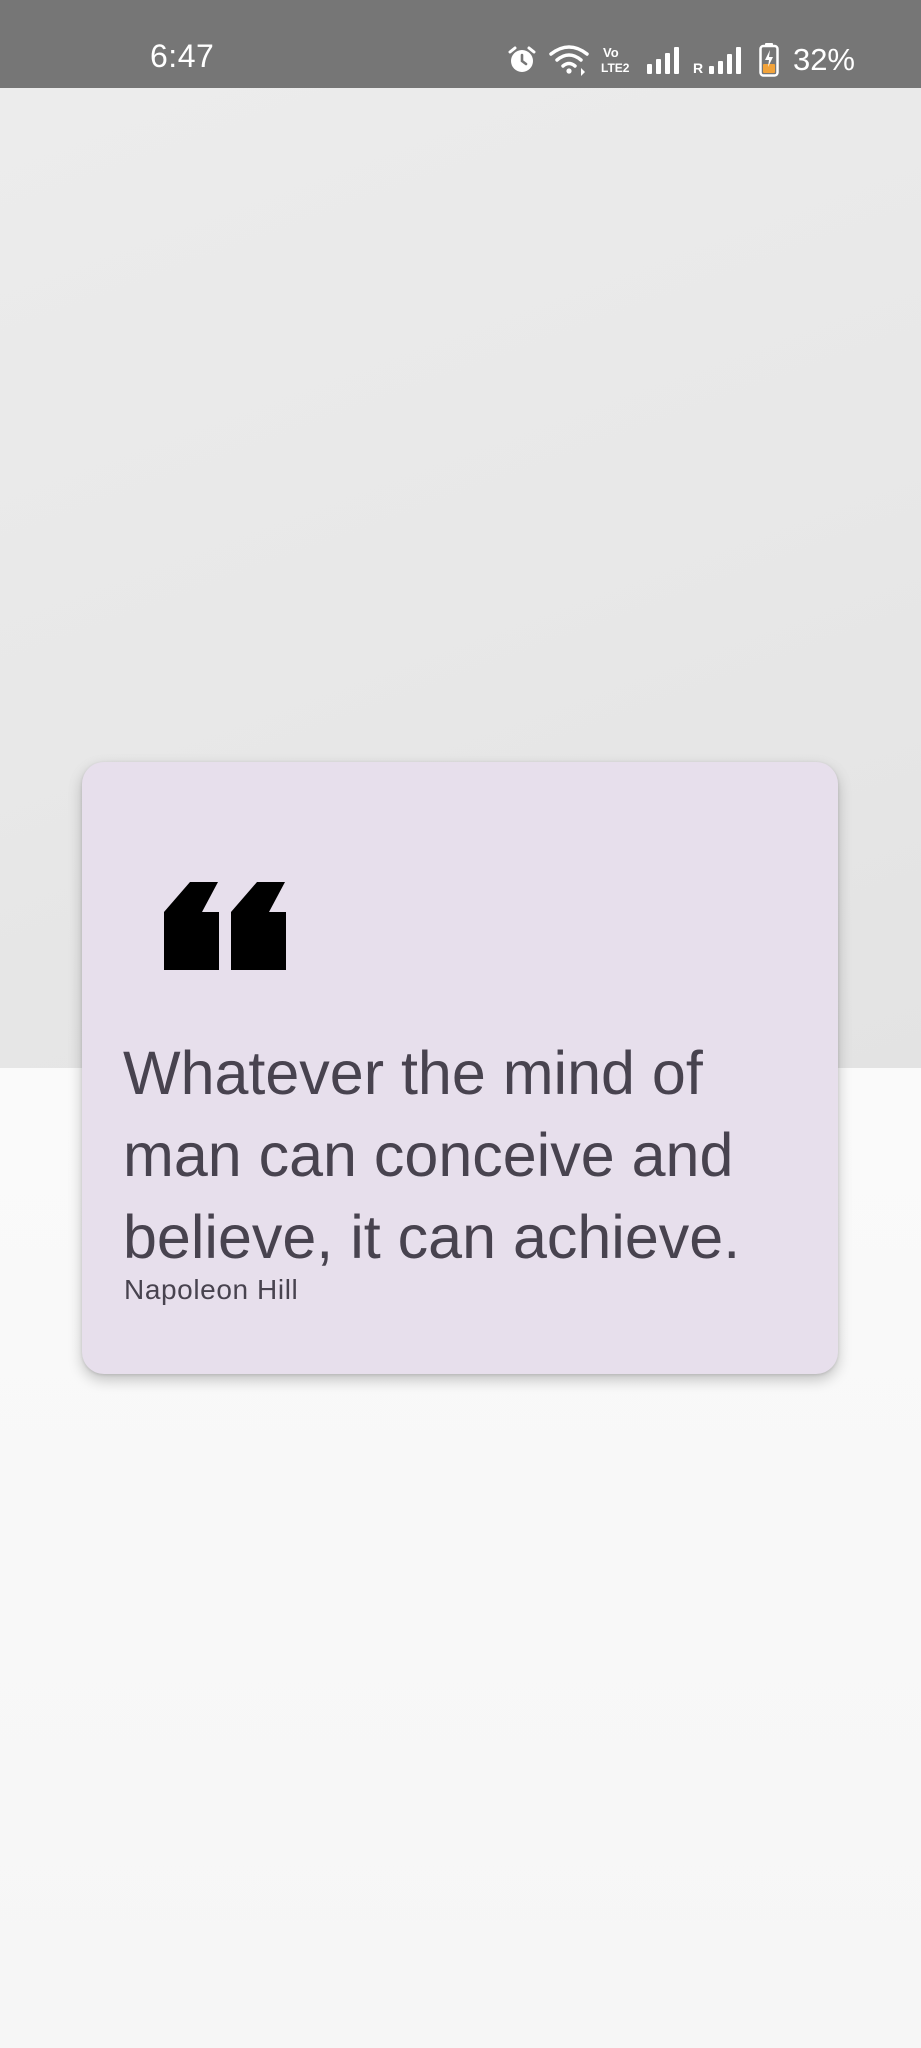  I want to click on svg-text: Vo, so click(611, 52).